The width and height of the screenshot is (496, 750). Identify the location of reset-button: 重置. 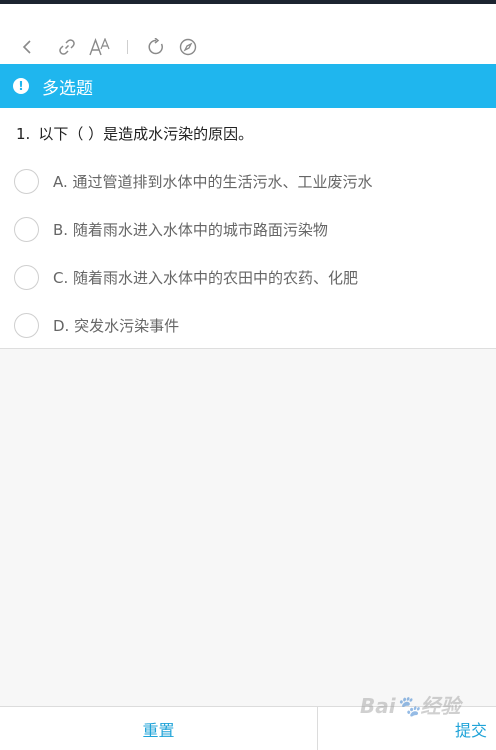
(158, 728).